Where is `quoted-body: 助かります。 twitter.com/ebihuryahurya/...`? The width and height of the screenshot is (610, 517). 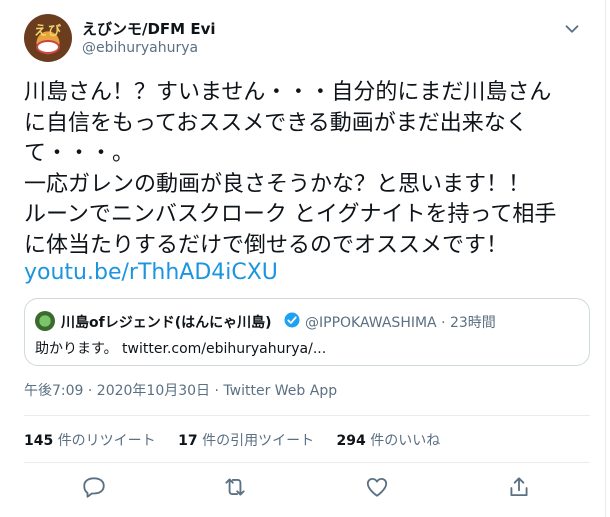 quoted-body: 助かります。 twitter.com/ebihuryahurya/... is located at coordinates (181, 349).